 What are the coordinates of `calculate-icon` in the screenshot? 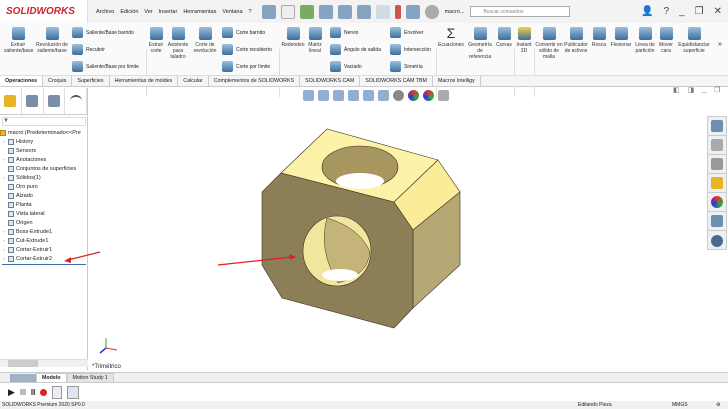 It's located at (57, 392).